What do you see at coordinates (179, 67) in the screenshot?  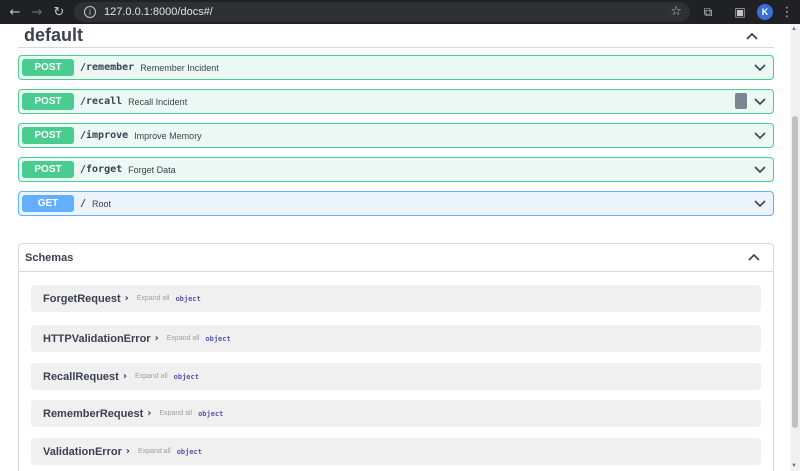 I see `operation-summary: Remember Incident` at bounding box center [179, 67].